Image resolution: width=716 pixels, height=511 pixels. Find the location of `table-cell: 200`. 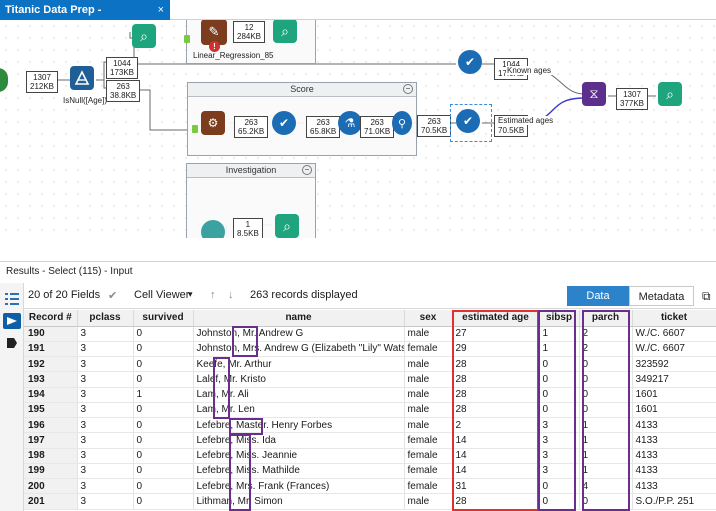

table-cell: 200 is located at coordinates (51, 486).